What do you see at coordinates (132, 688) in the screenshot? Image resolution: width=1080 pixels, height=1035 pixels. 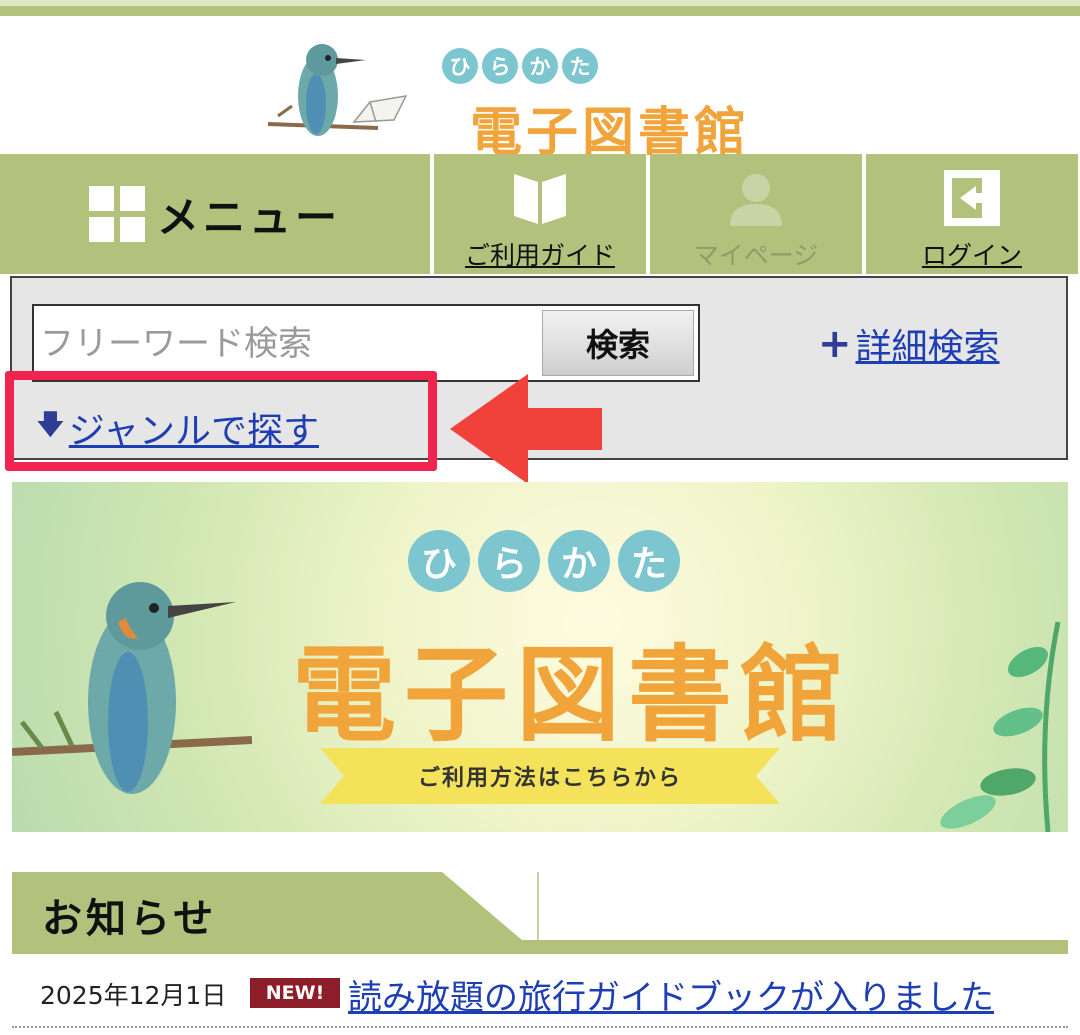 I see `kingfisher-illustration-icon` at bounding box center [132, 688].